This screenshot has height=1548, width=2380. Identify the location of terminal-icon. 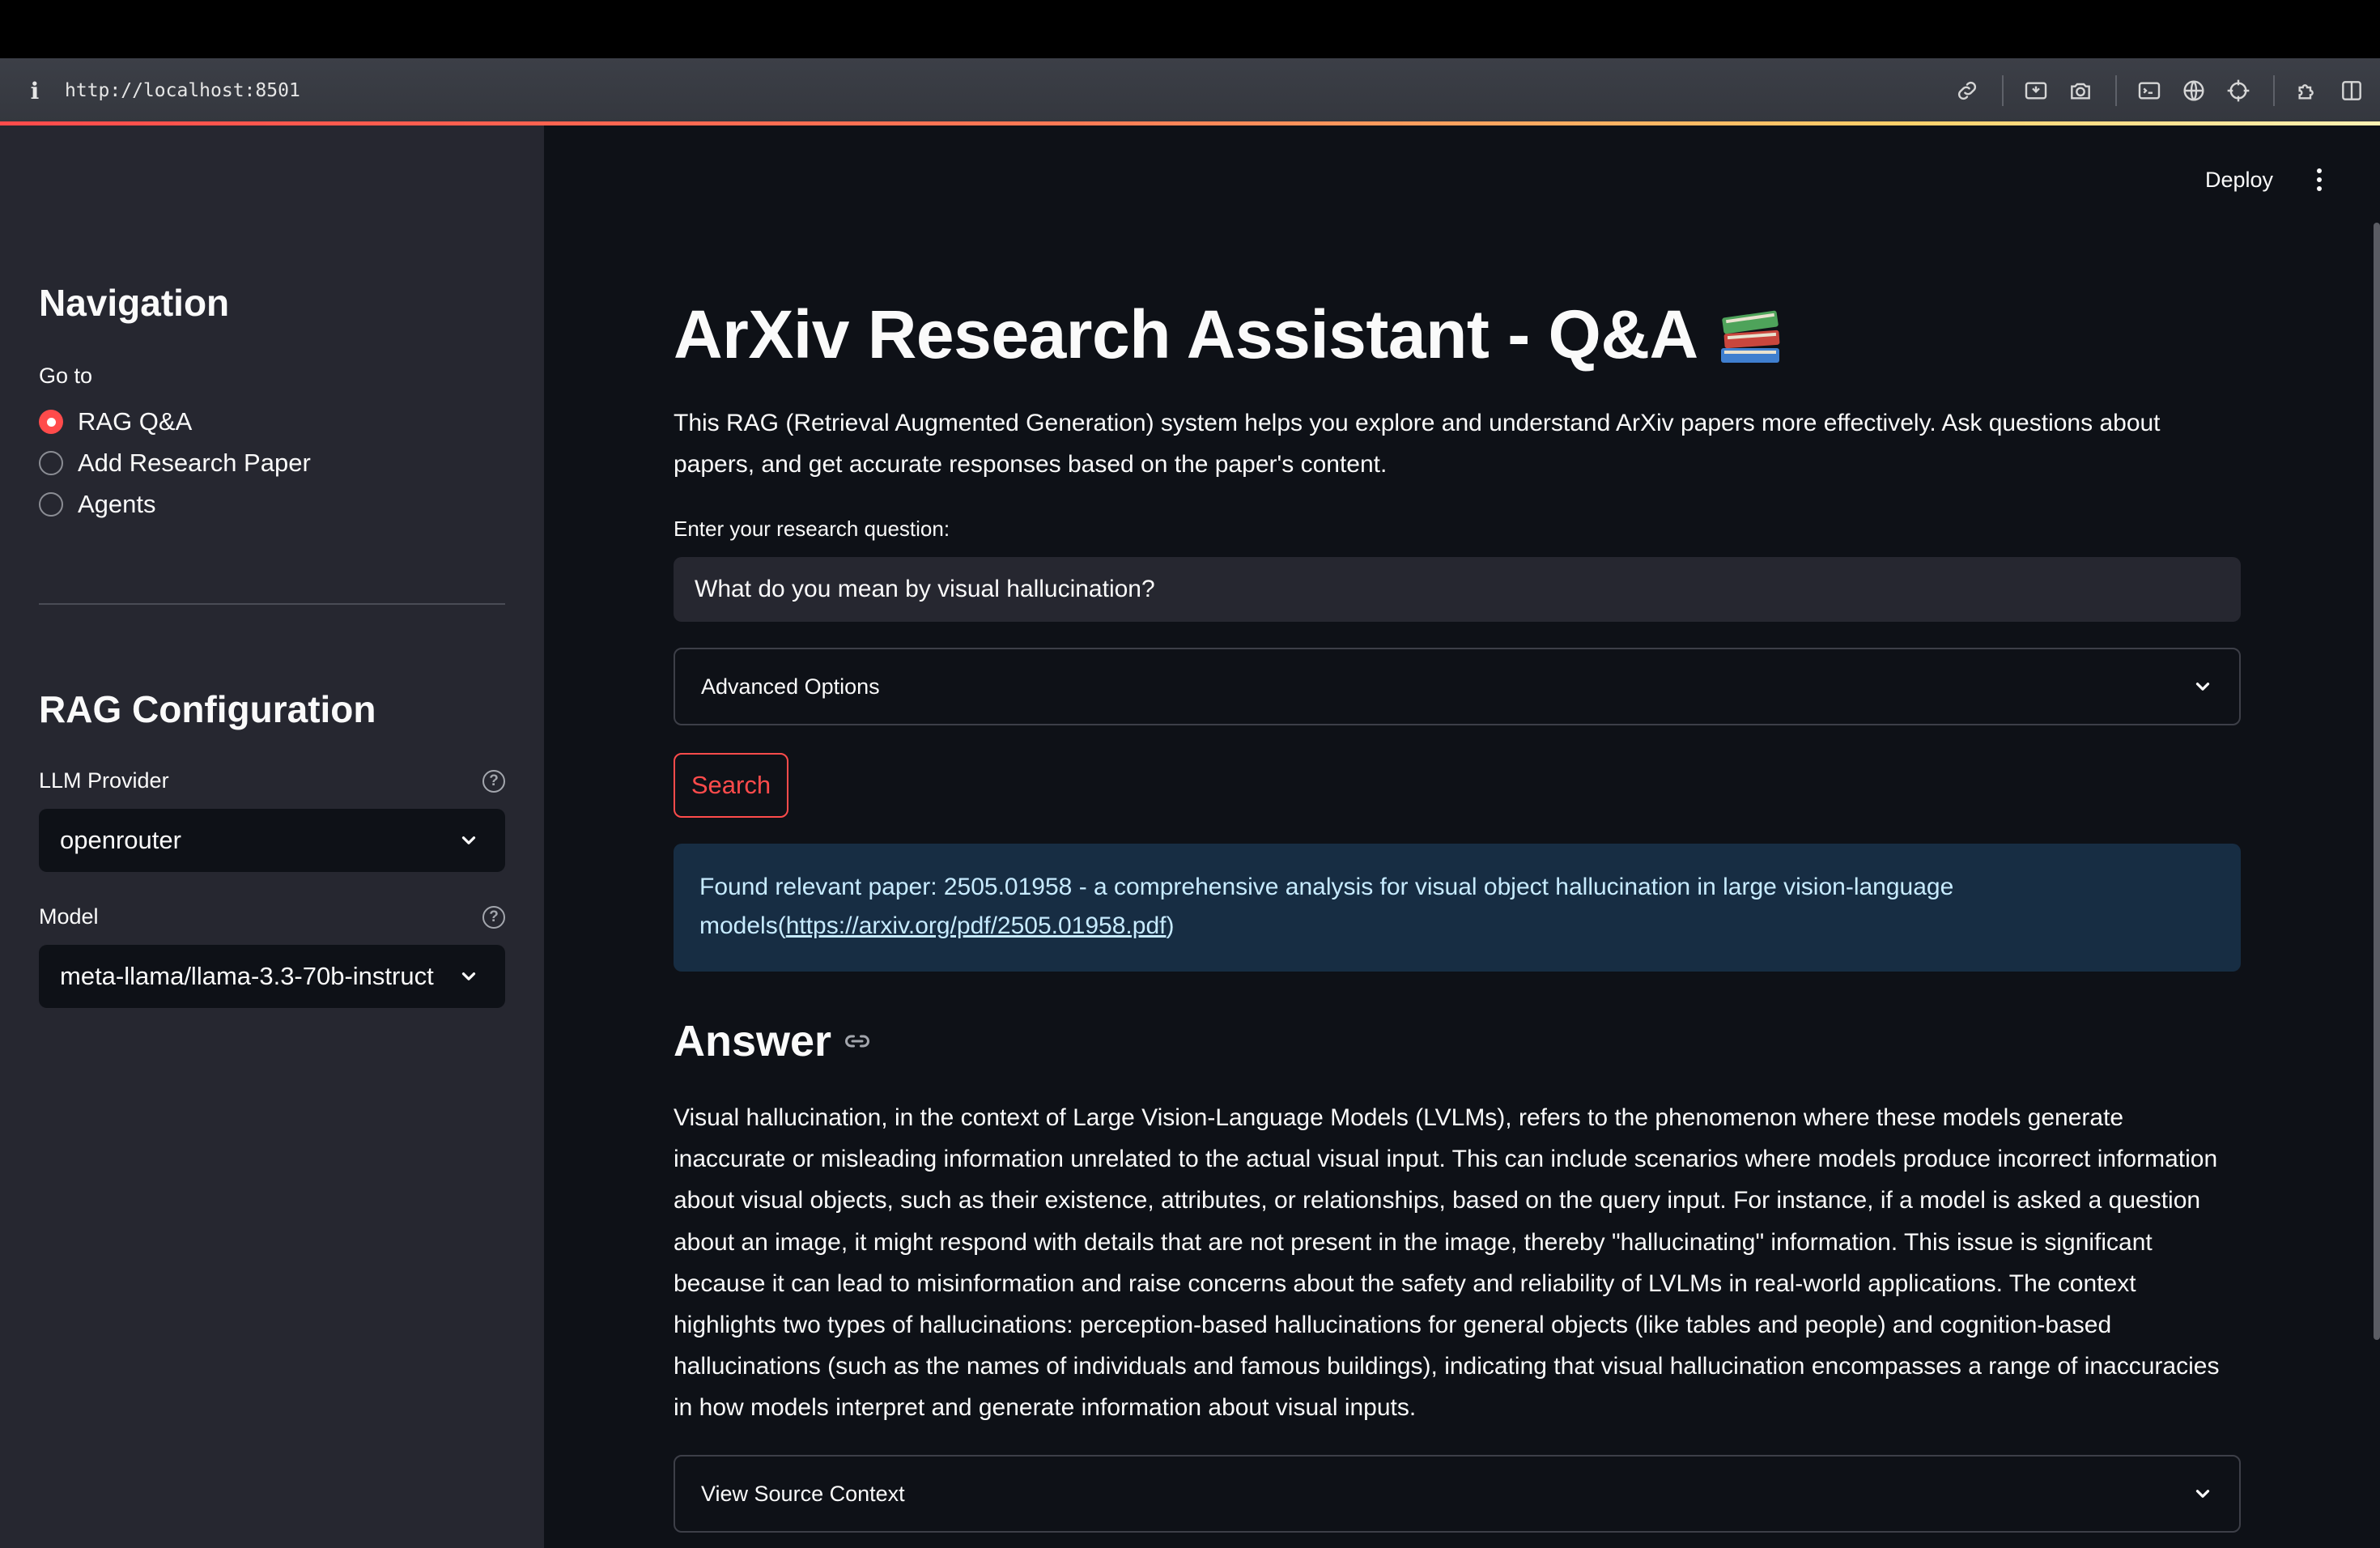
(2149, 91).